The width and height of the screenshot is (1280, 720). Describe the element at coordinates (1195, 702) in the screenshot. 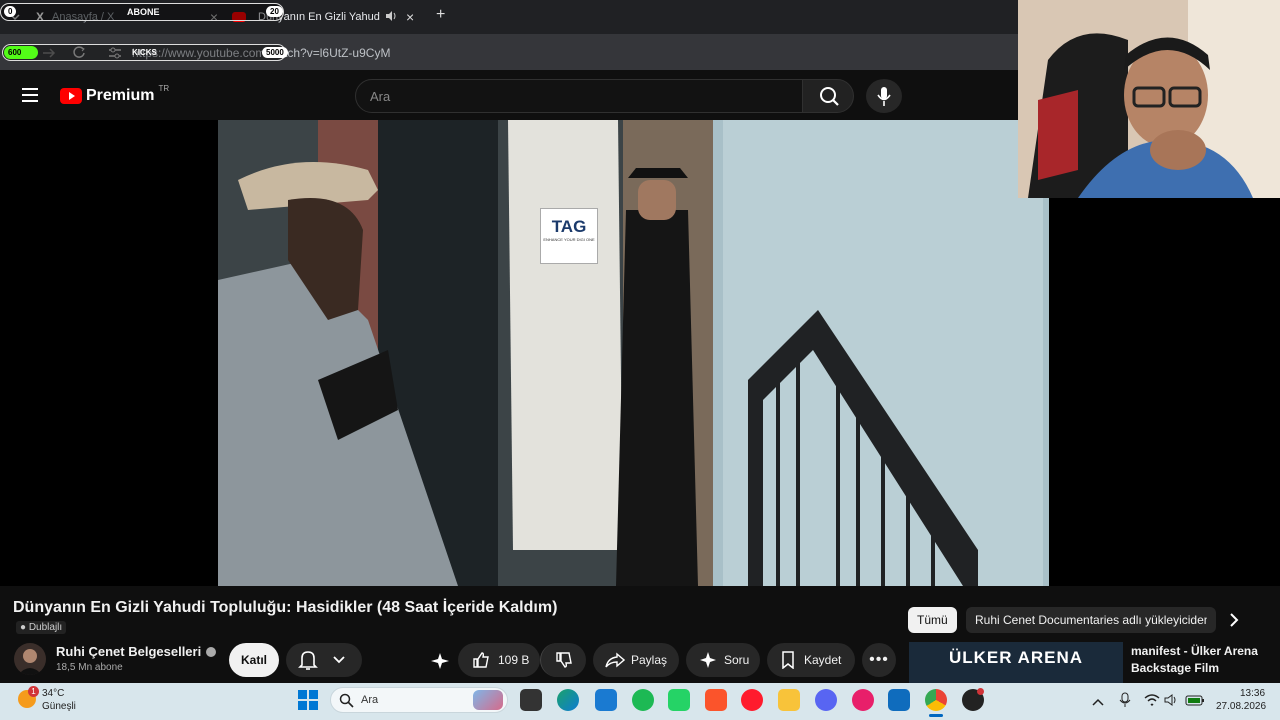

I see `battery-icon` at that location.